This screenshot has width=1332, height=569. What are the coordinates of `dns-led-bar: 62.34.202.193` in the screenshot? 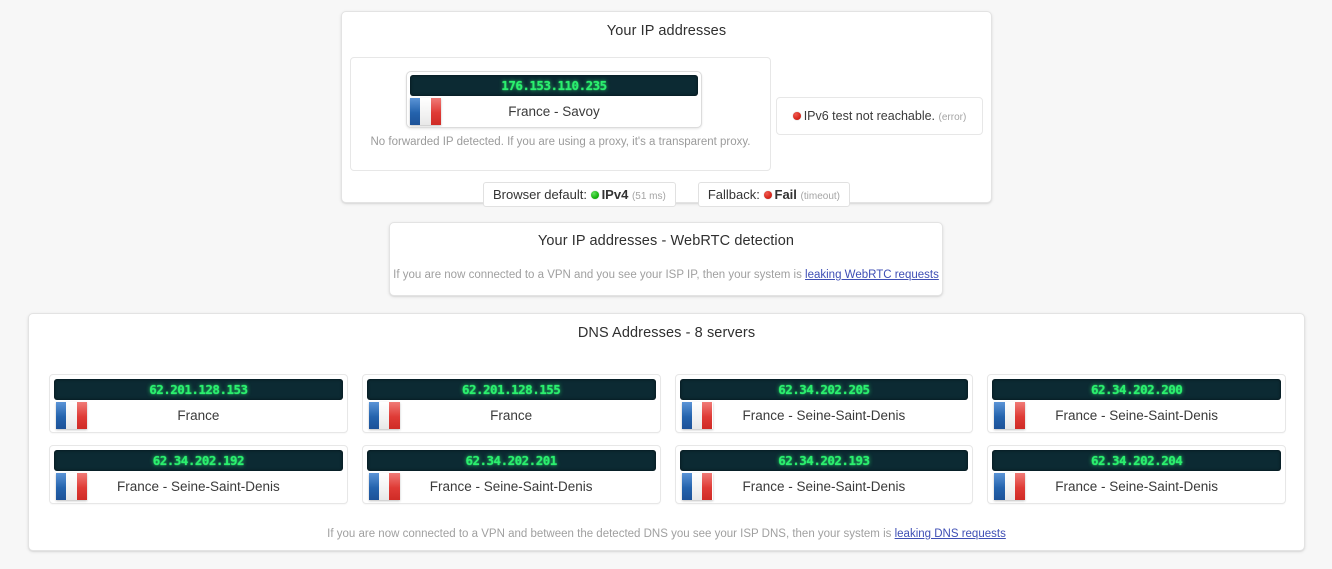 It's located at (824, 460).